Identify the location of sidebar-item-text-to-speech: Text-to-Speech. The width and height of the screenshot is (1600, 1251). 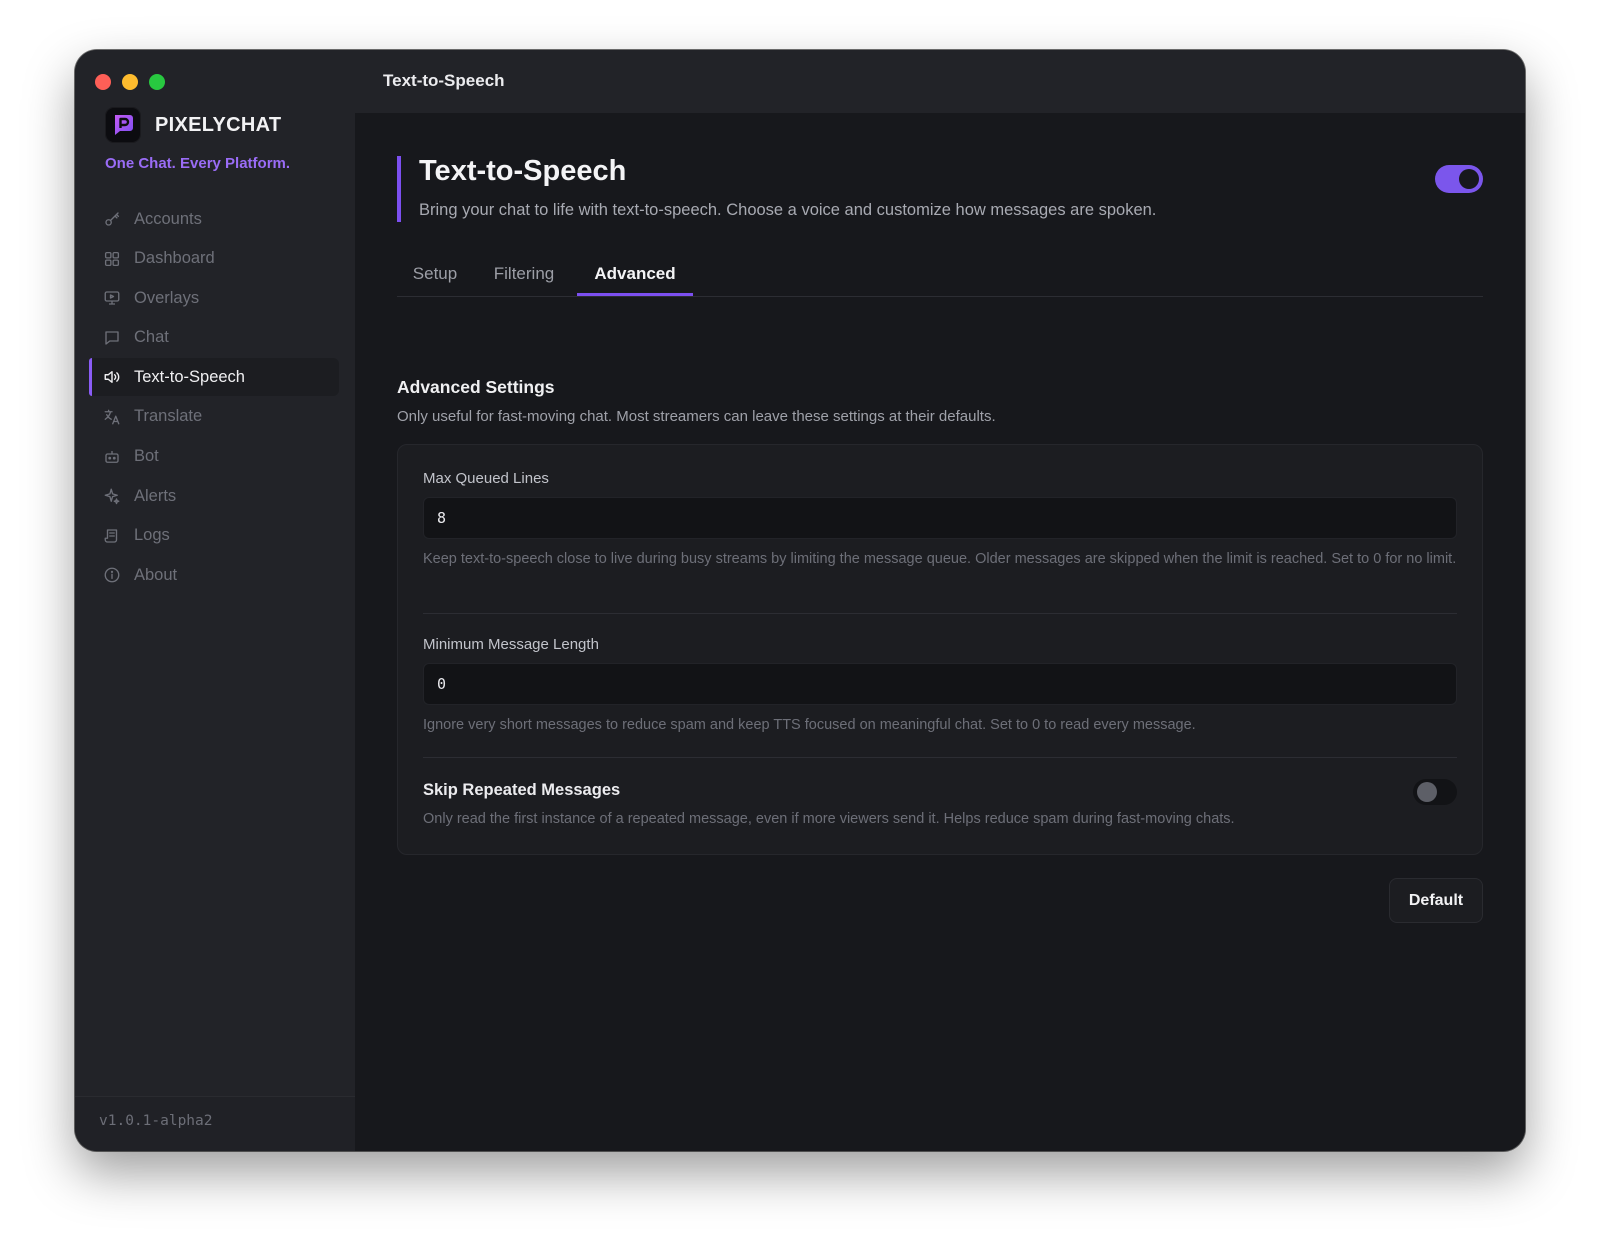
(214, 377).